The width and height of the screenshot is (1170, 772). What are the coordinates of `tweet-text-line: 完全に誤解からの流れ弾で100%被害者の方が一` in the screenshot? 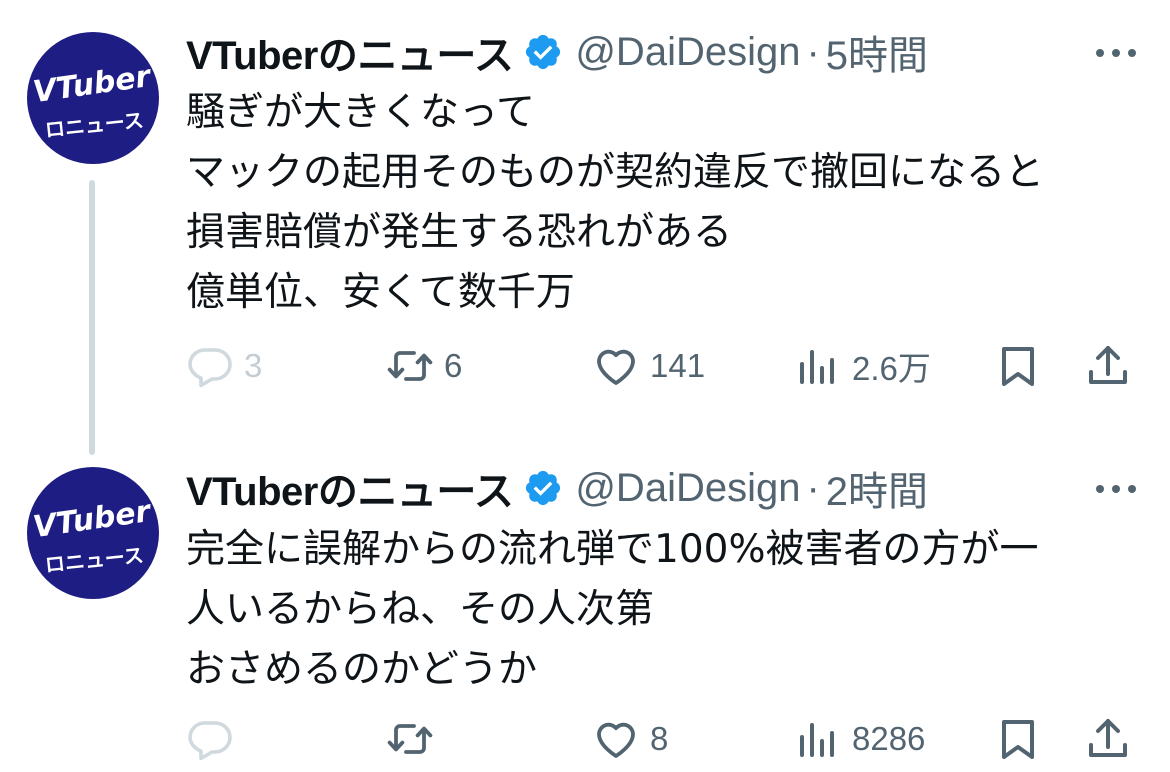 It's located at (612, 549).